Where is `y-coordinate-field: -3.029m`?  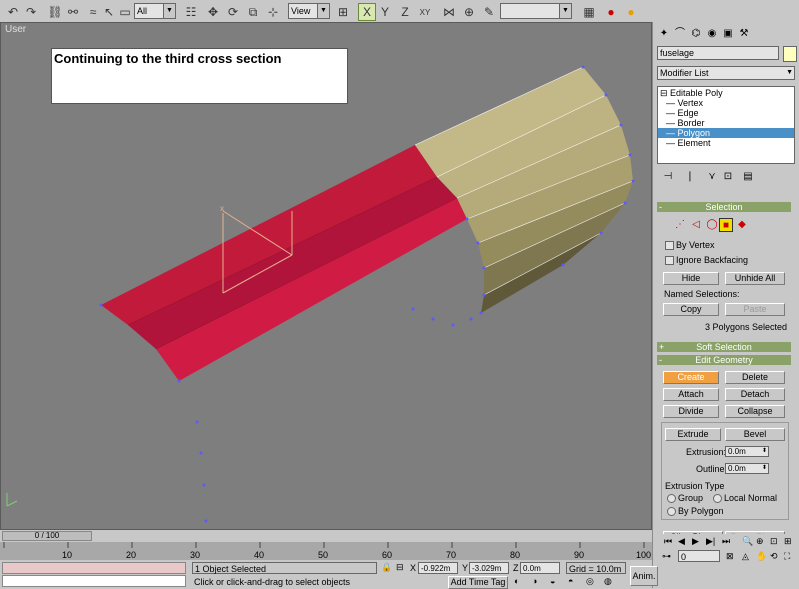 y-coordinate-field: -3.029m is located at coordinates (489, 568).